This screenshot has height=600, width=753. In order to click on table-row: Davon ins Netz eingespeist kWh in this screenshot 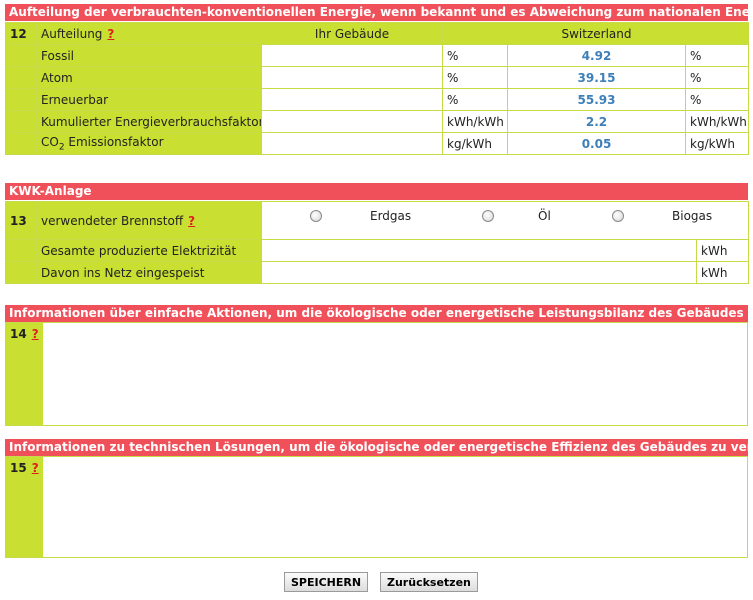, I will do `click(377, 272)`.